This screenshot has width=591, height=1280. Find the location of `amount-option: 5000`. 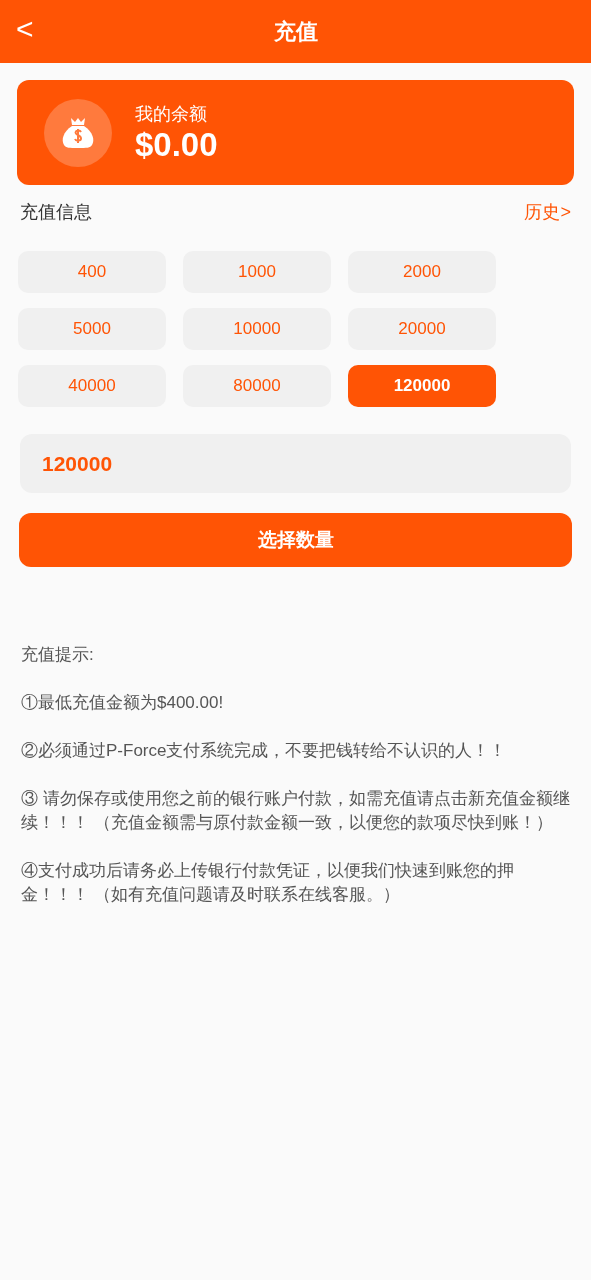

amount-option: 5000 is located at coordinates (92, 329).